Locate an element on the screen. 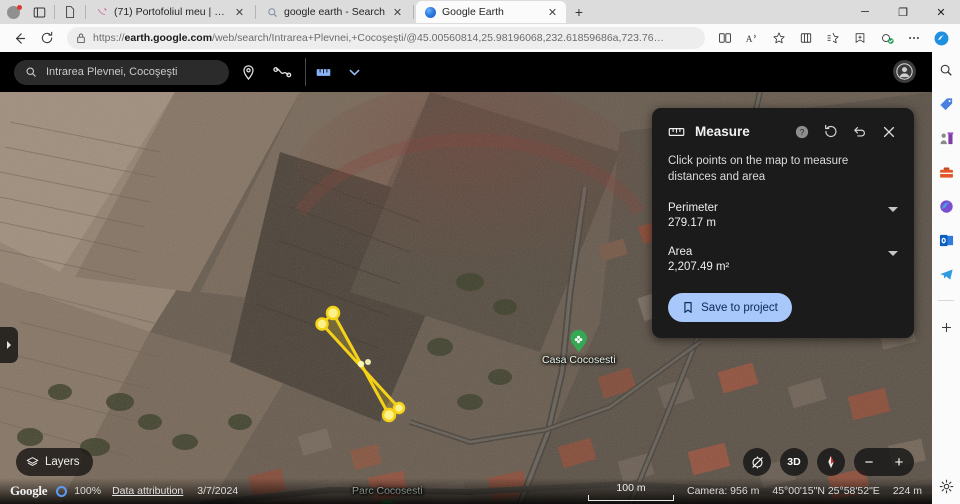 This screenshot has width=960, height=504. area-value: 2,207.49 m² is located at coordinates (699, 267).